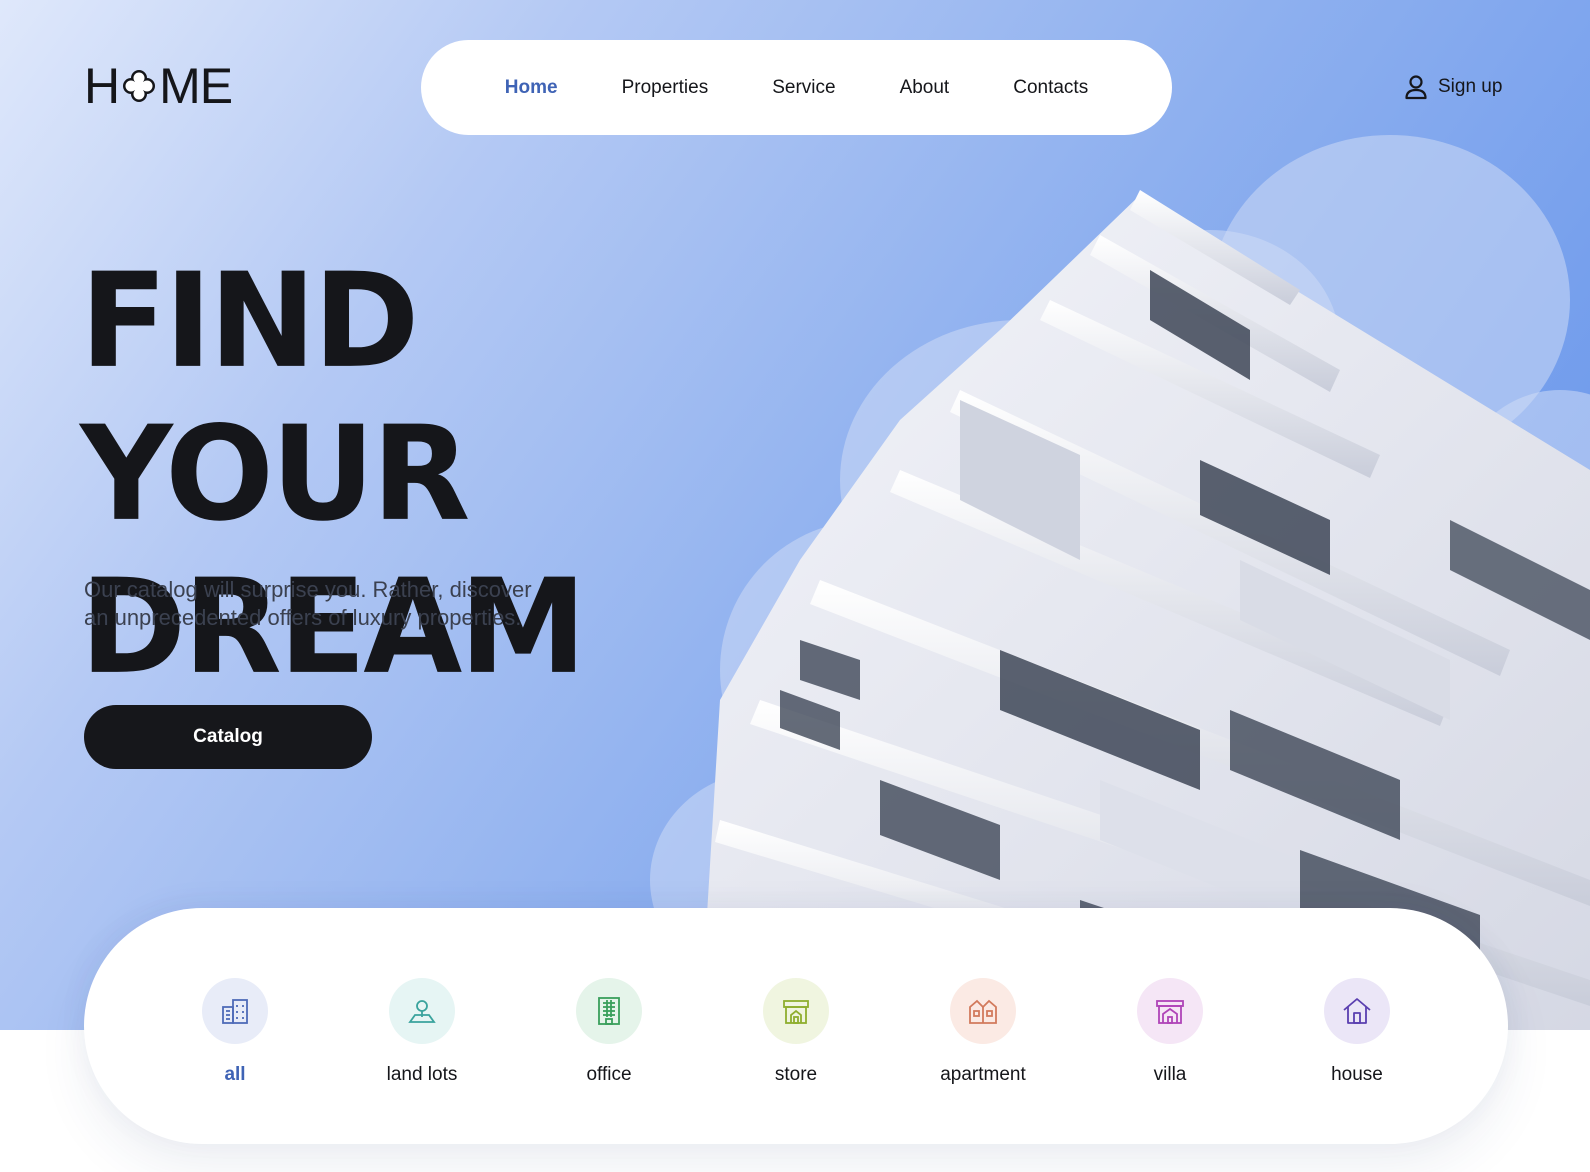  I want to click on apartment-icon, so click(983, 1011).